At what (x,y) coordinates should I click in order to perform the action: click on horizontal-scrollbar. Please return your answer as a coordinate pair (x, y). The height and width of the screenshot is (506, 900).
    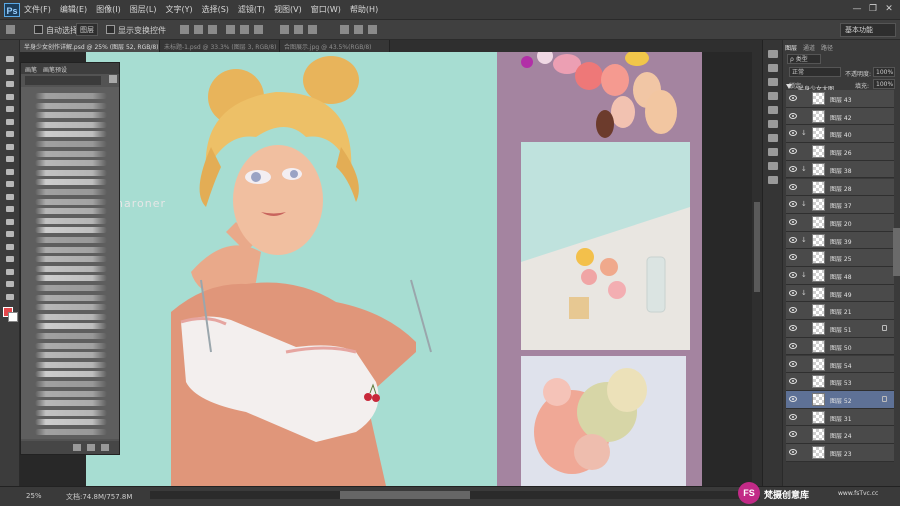
    Looking at the image, I should click on (455, 495).